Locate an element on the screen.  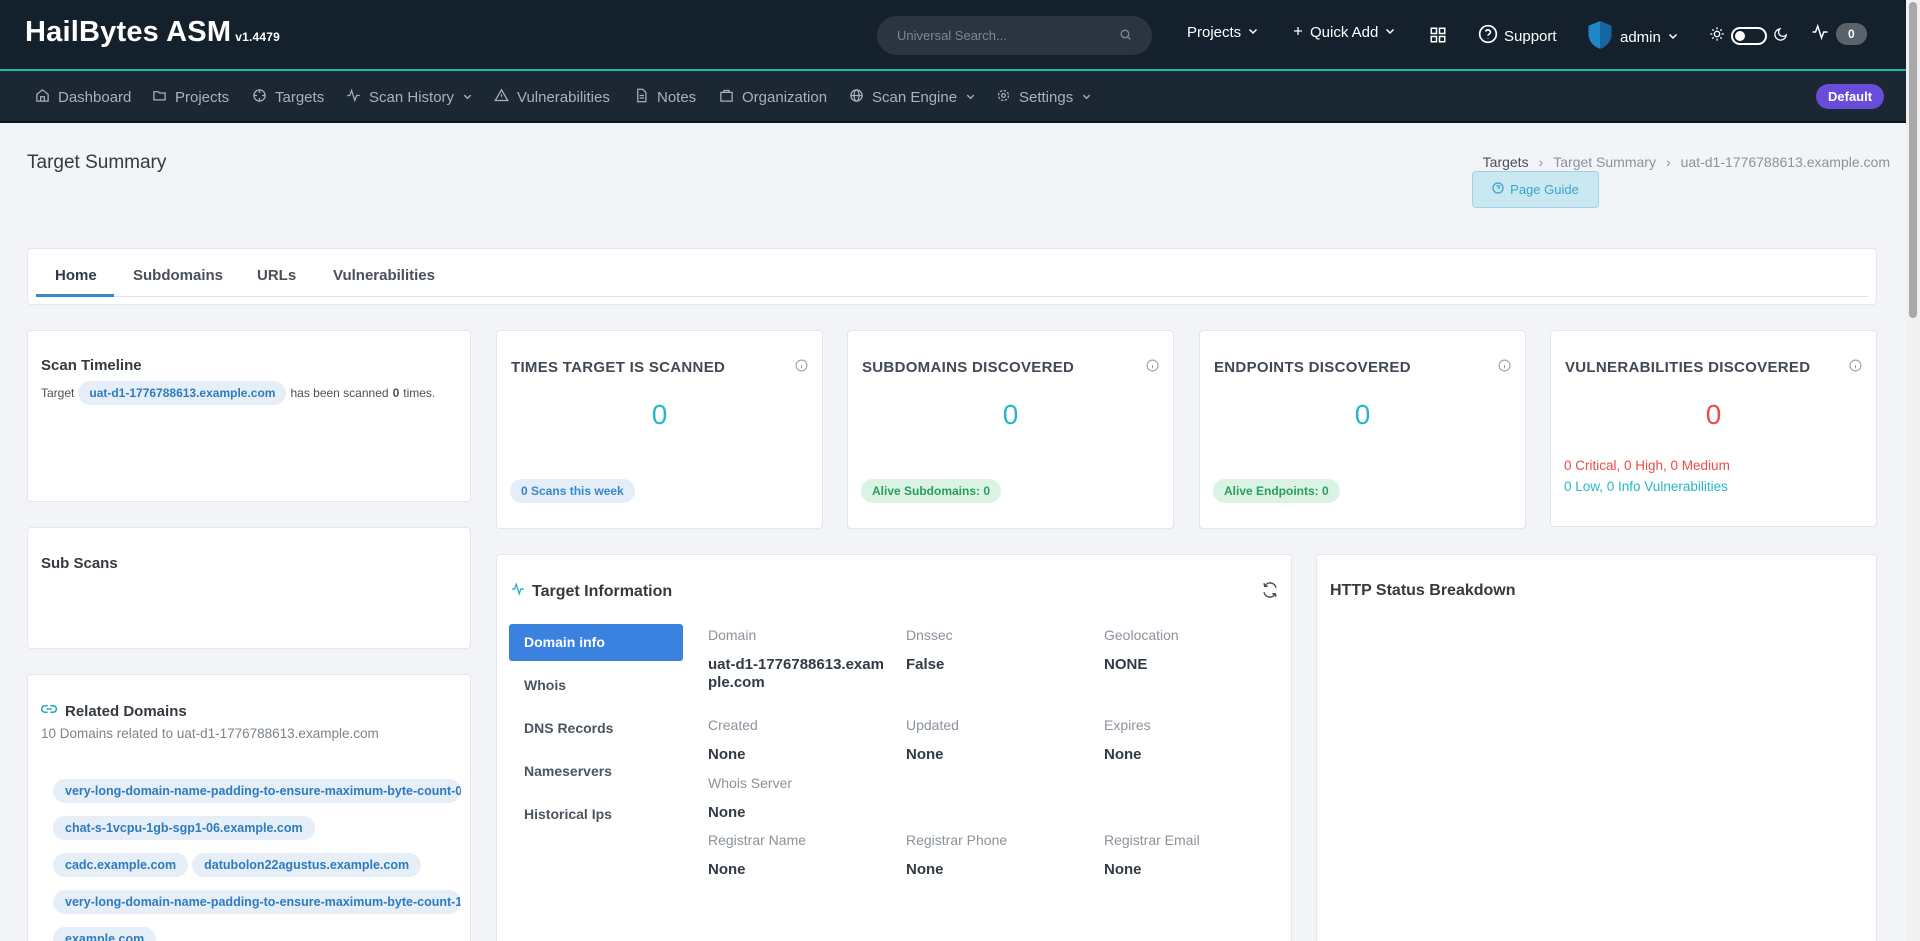
tab-whois: Whois is located at coordinates (596, 685).